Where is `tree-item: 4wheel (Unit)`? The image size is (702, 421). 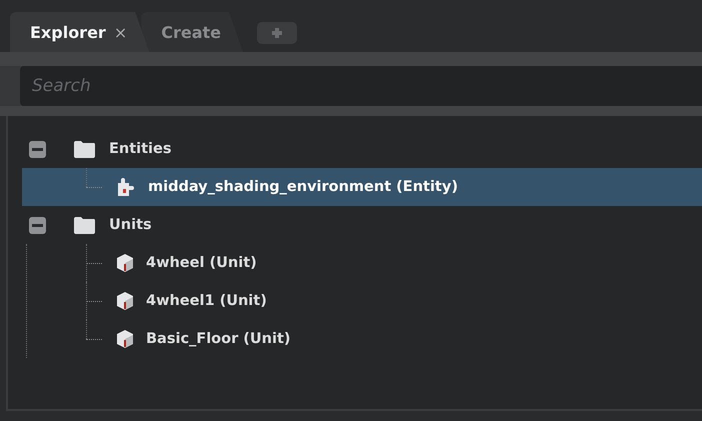 tree-item: 4wheel (Unit) is located at coordinates (201, 263).